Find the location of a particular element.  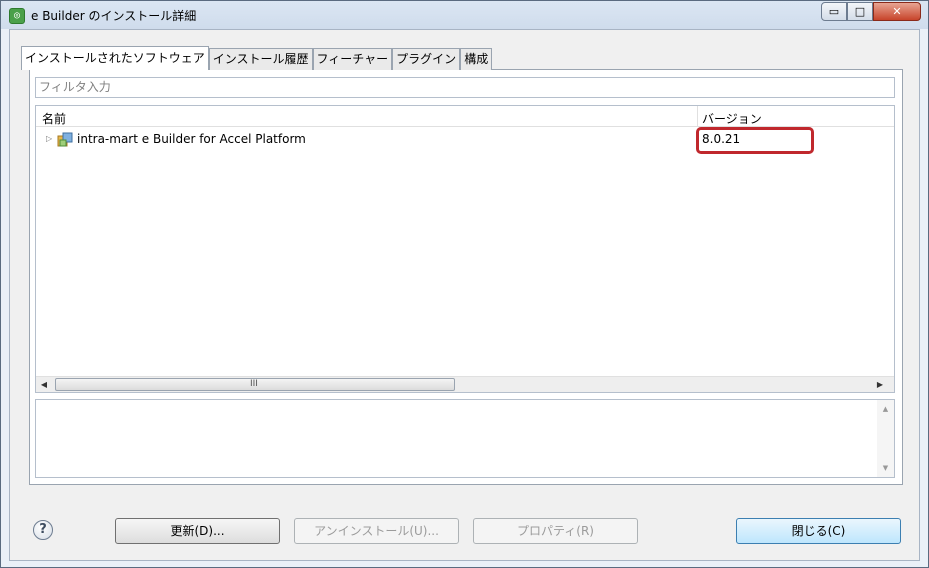

scroll-left-icon: ◀ is located at coordinates (44, 385).